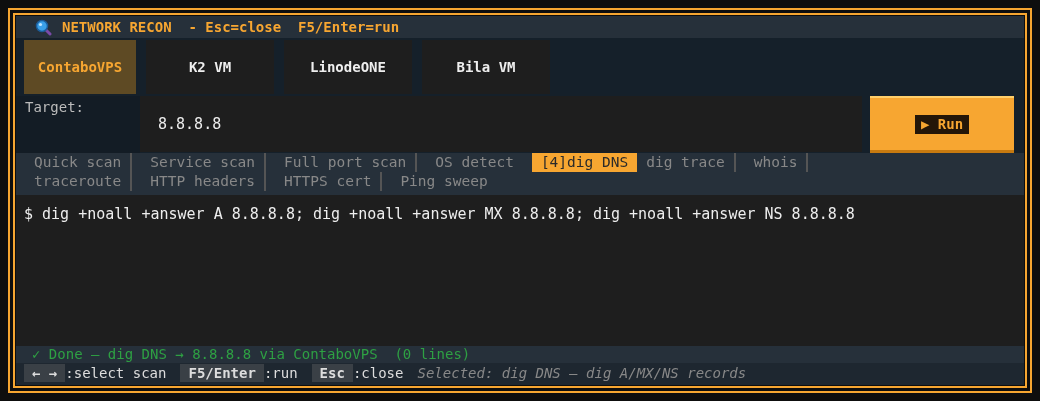 Image resolution: width=1040 pixels, height=401 pixels. Describe the element at coordinates (79, 162) in the screenshot. I see `scan-option: Quick scan` at that location.